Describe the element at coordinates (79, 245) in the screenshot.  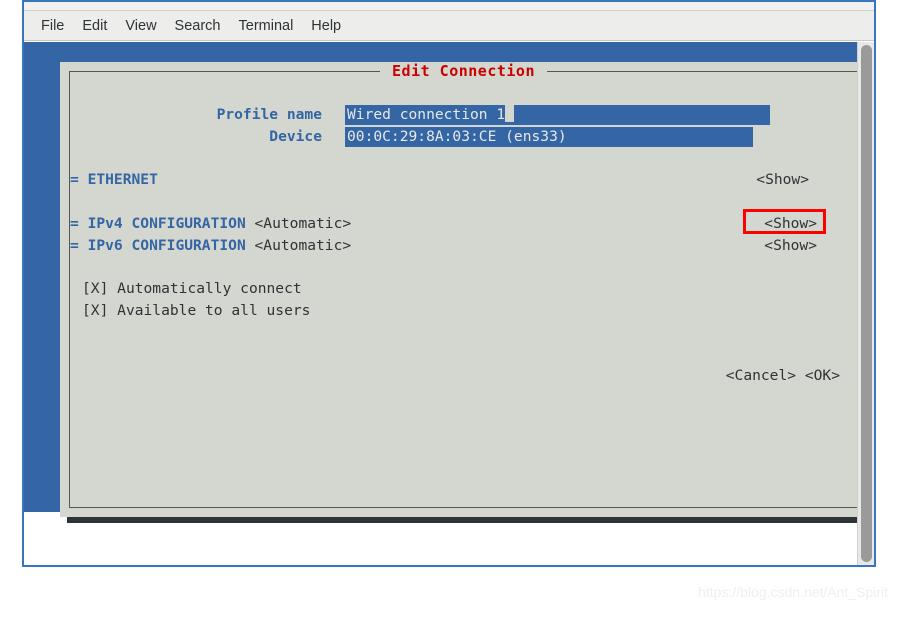
I see `ipv6-expand-marker: =` at that location.